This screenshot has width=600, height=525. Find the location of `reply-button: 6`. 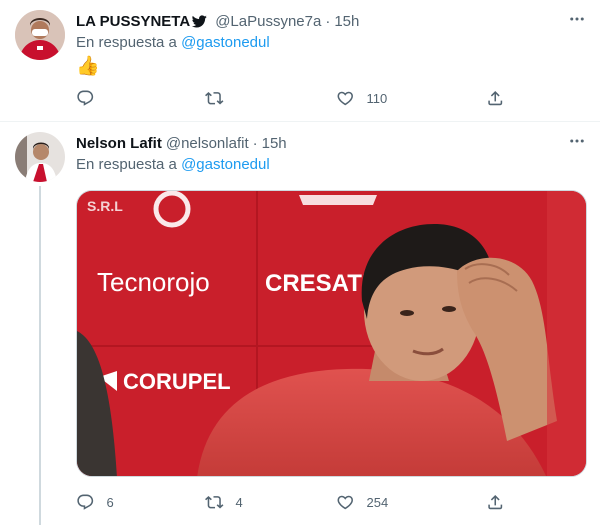

reply-button: 6 is located at coordinates (95, 502).